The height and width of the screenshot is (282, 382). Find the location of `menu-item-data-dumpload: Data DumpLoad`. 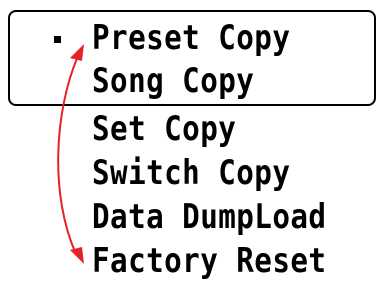

menu-item-data-dumpload: Data DumpLoad is located at coordinates (209, 217).